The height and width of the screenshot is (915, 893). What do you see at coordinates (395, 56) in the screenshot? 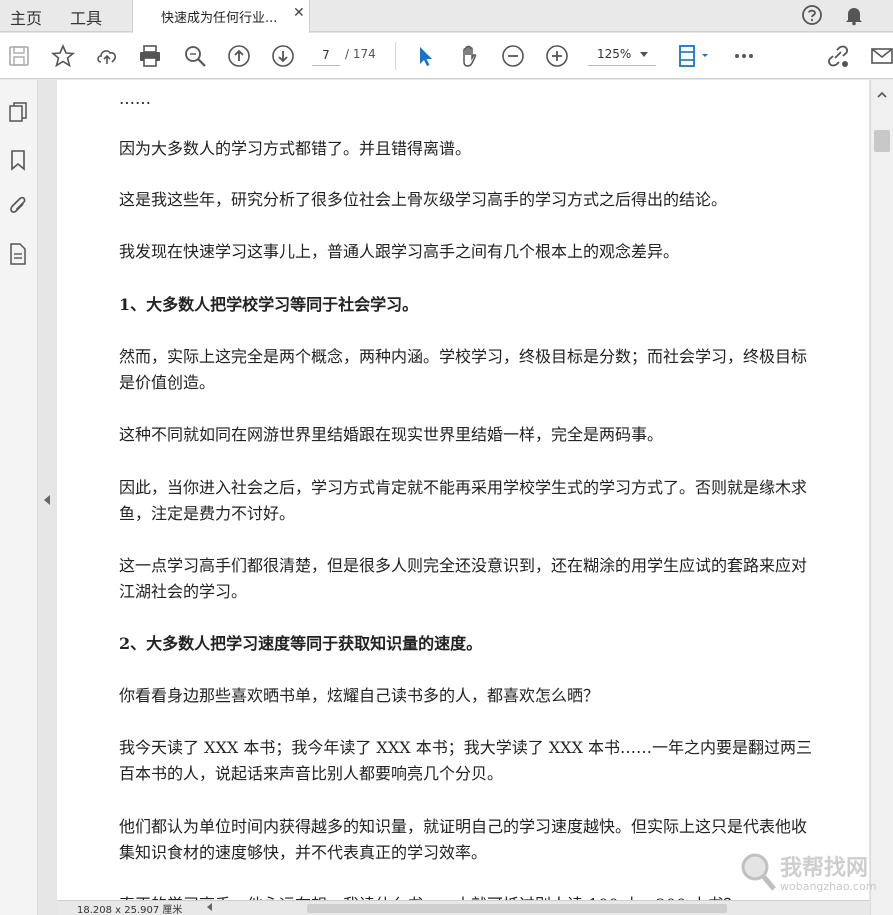
I see `toolbar-divider` at bounding box center [395, 56].